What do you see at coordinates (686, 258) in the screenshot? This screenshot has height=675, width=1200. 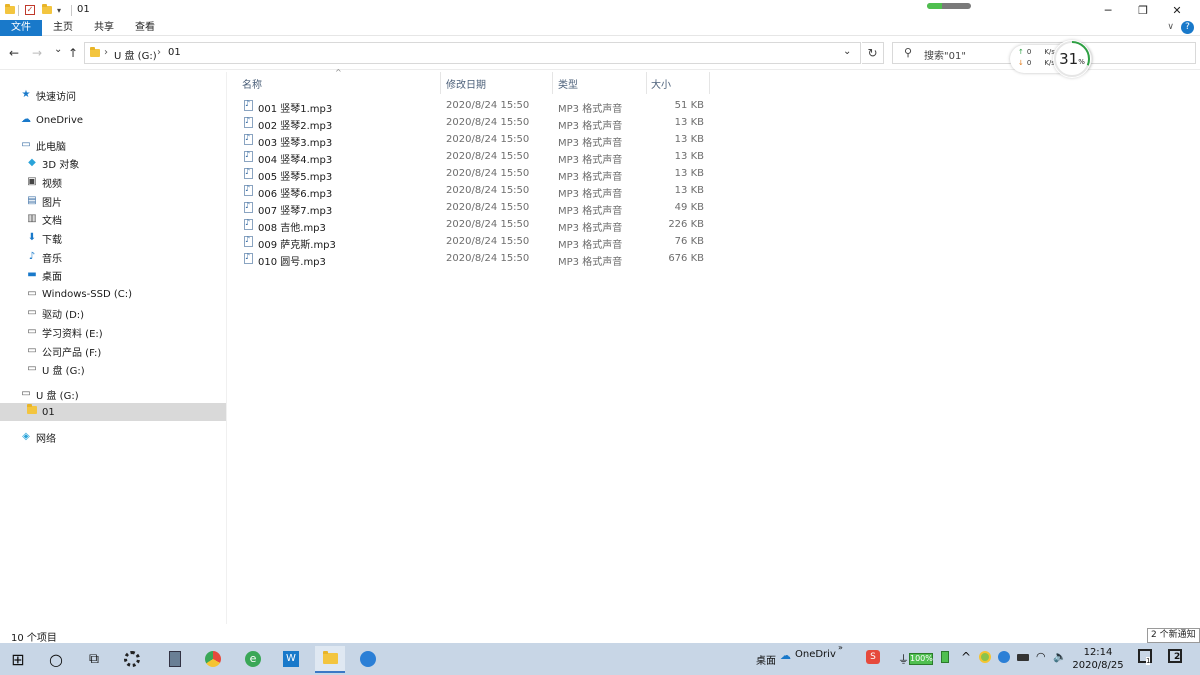 I see `file-size: 676 KB` at bounding box center [686, 258].